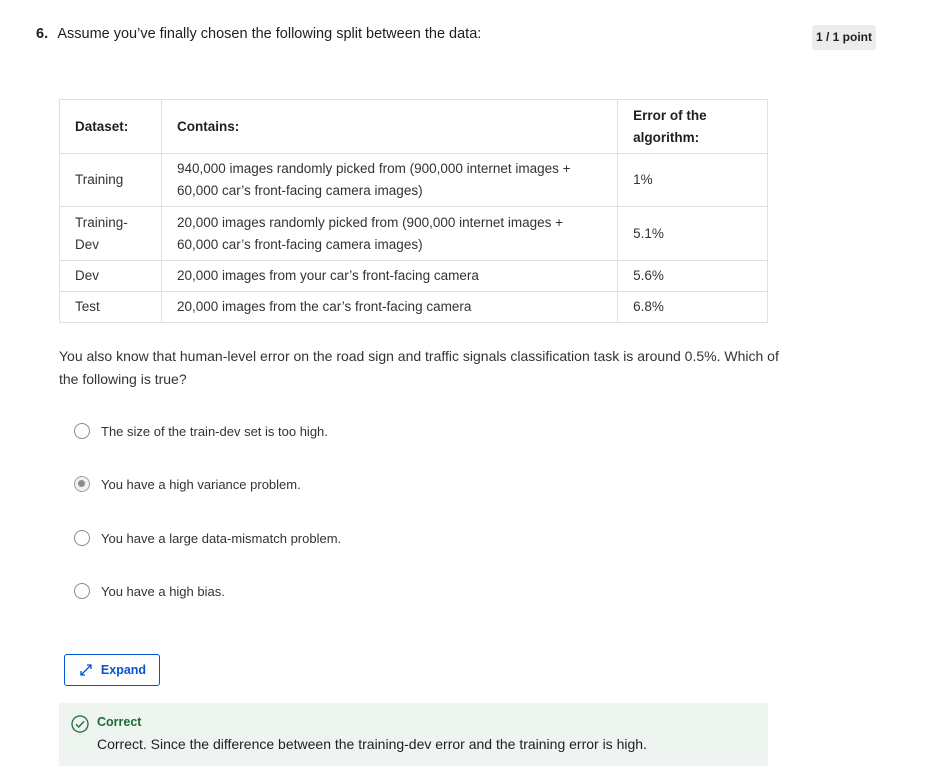 The image size is (928, 784). I want to click on option-high-bias: You have a high bias., so click(149, 591).